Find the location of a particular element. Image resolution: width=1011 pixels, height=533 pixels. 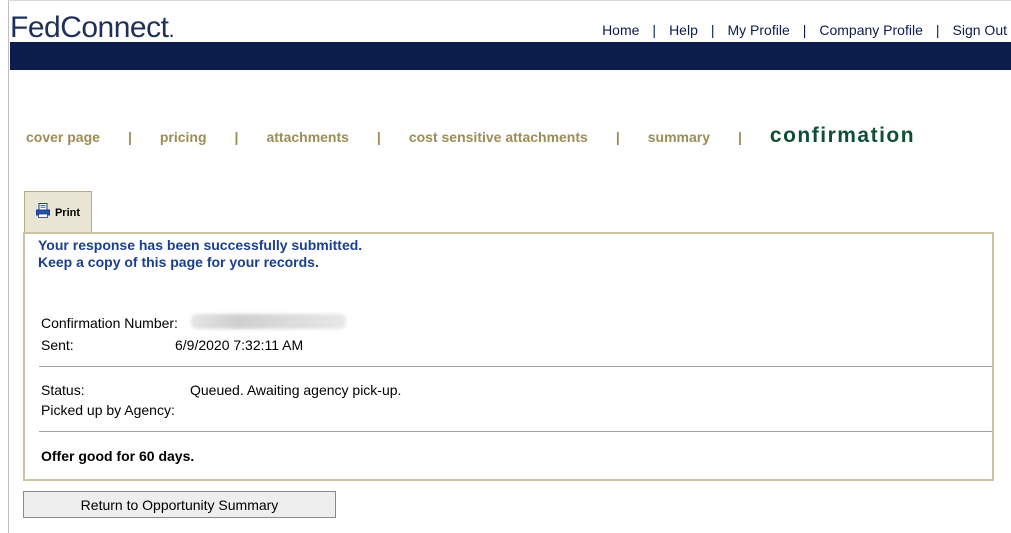

printer-icon is located at coordinates (42, 212).